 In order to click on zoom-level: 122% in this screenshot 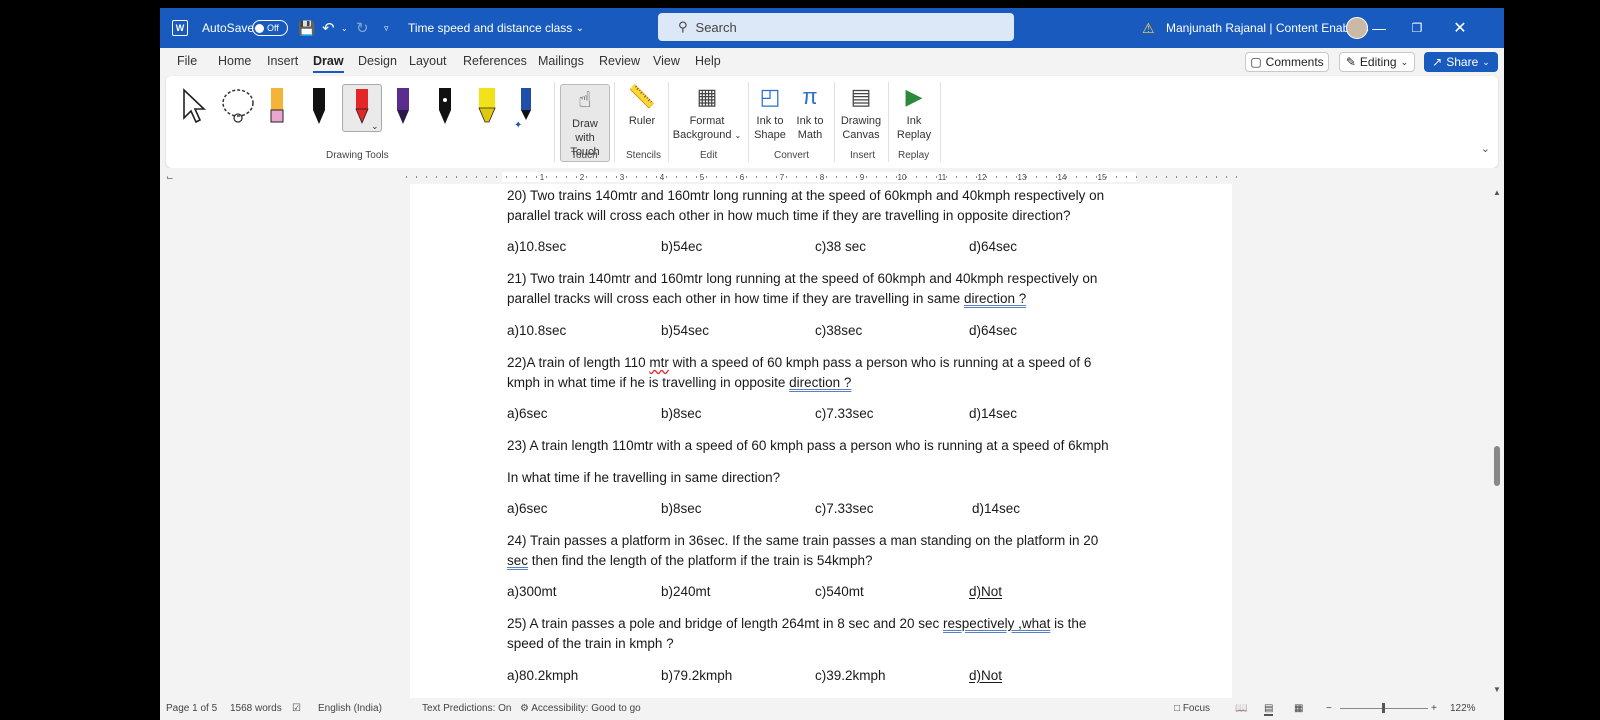, I will do `click(1463, 708)`.